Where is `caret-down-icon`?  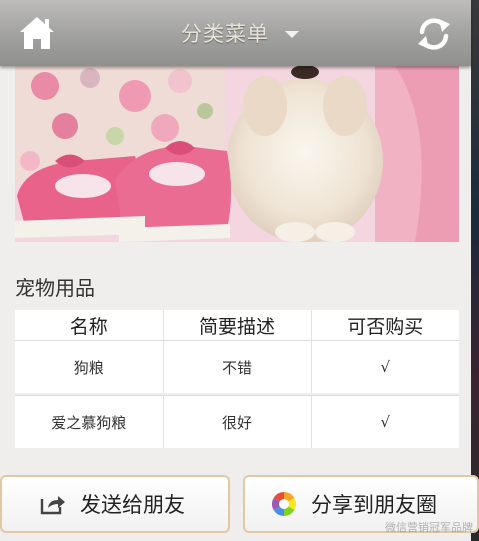 caret-down-icon is located at coordinates (292, 34).